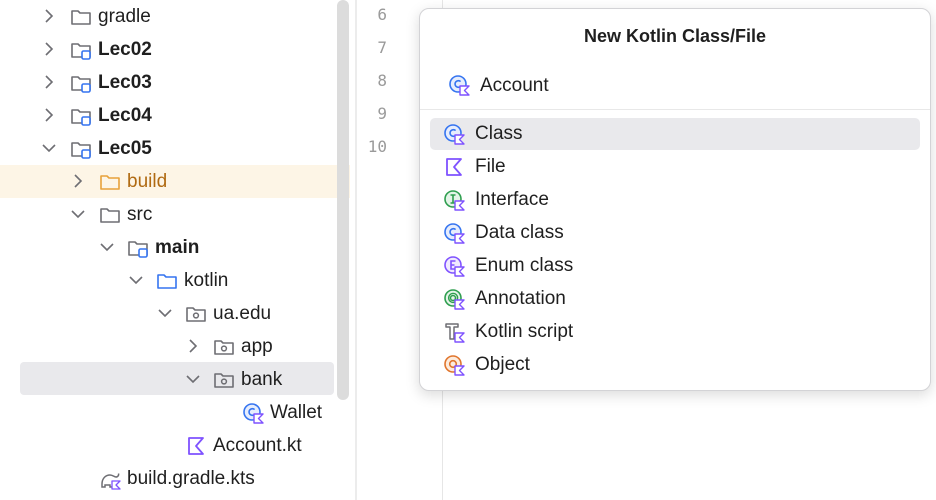 Image resolution: width=936 pixels, height=500 pixels. I want to click on tree-item-label: build, so click(147, 181).